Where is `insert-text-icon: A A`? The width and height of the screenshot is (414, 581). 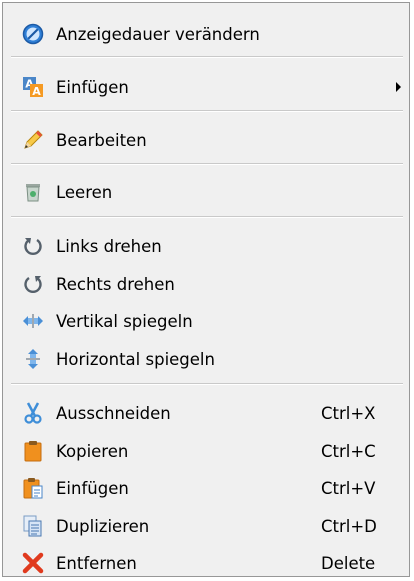 insert-text-icon: A A is located at coordinates (33, 87).